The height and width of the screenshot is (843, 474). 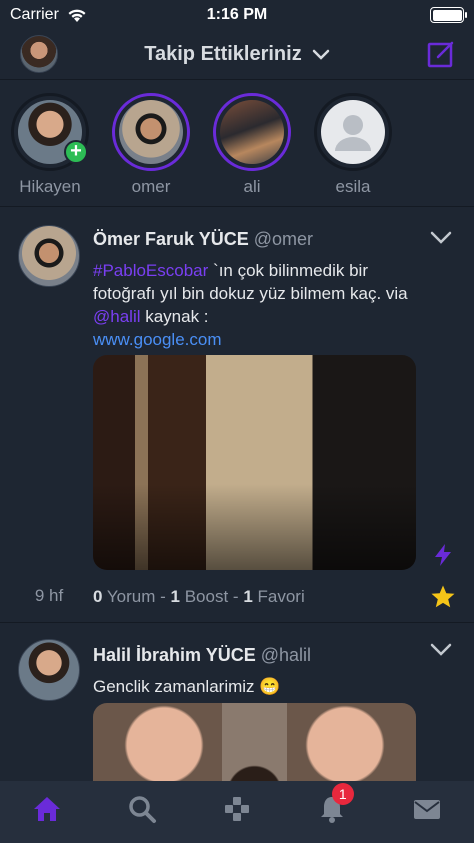 What do you see at coordinates (342, 794) in the screenshot?
I see `notification-badge: 1` at bounding box center [342, 794].